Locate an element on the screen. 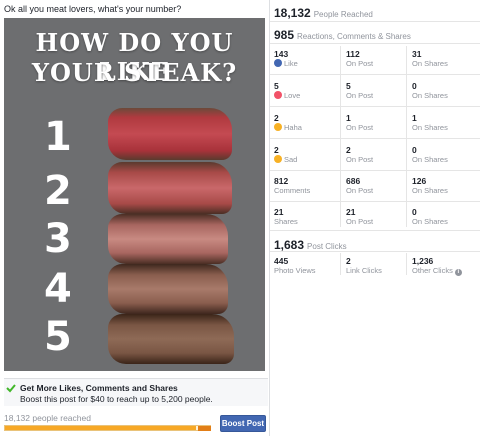 This screenshot has width=480, height=436. comments-on-post-value: 686 is located at coordinates (353, 181).